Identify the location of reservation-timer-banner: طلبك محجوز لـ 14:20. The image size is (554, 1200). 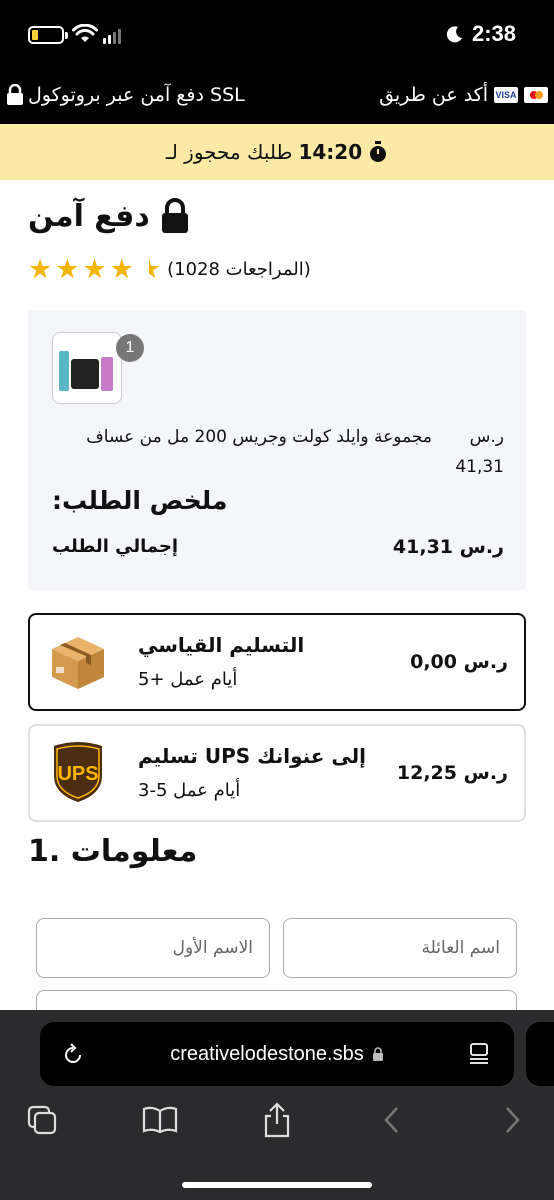
(277, 152).